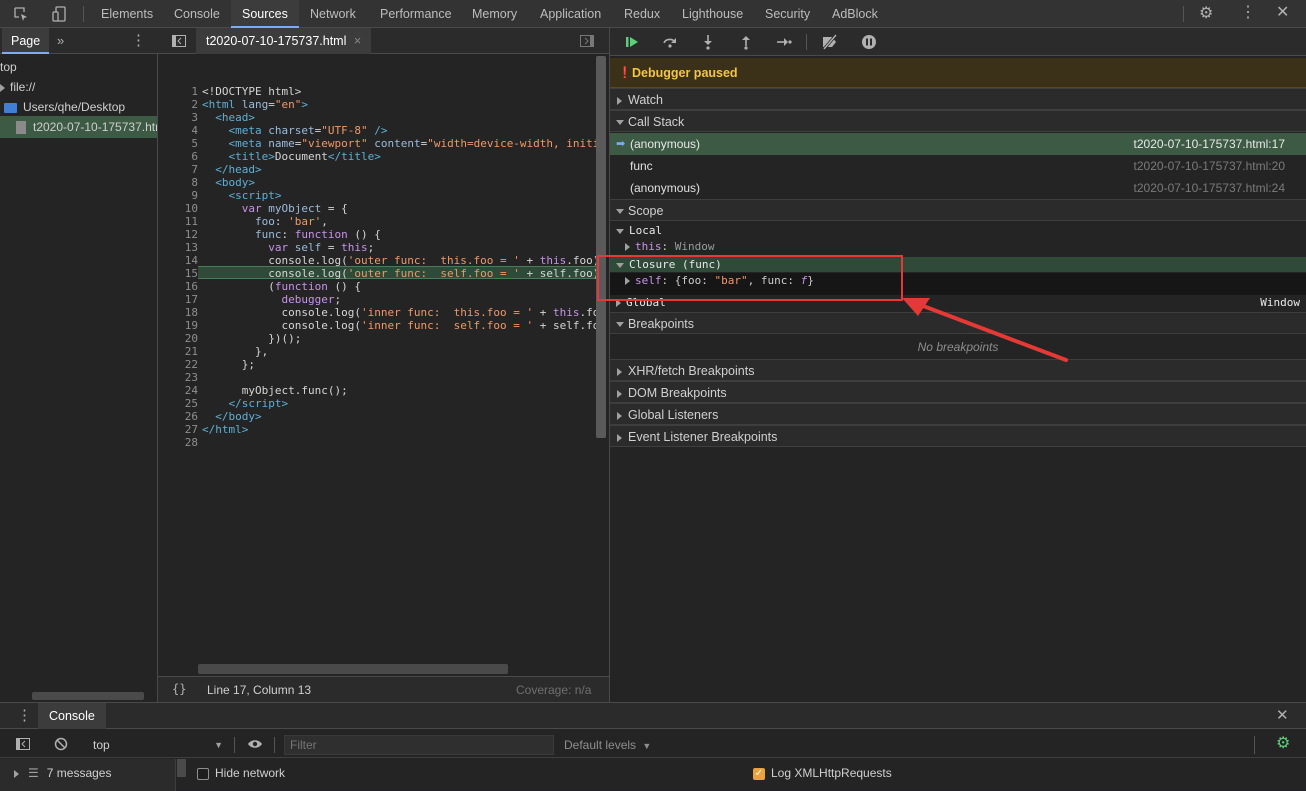 This screenshot has width=1306, height=791. Describe the element at coordinates (1209, 166) in the screenshot. I see `frame-location: t2020-07-10-175737.html:20` at that location.